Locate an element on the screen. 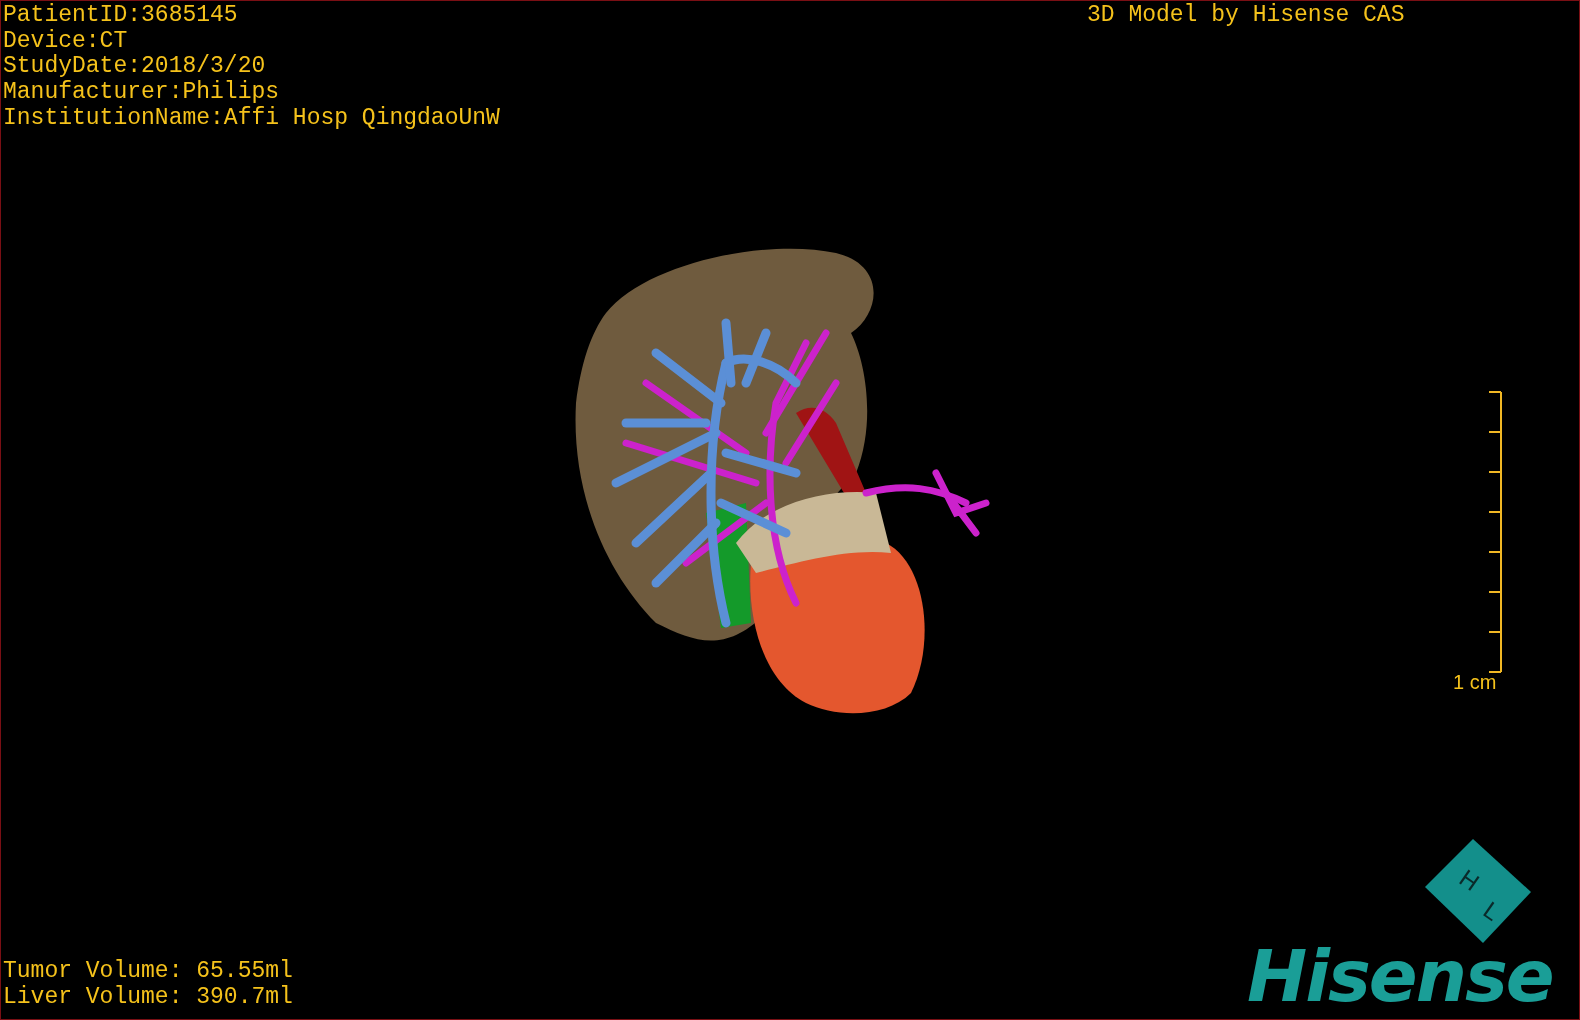  volume-text: Tumor Volume: 65.55ml is located at coordinates (148, 972).